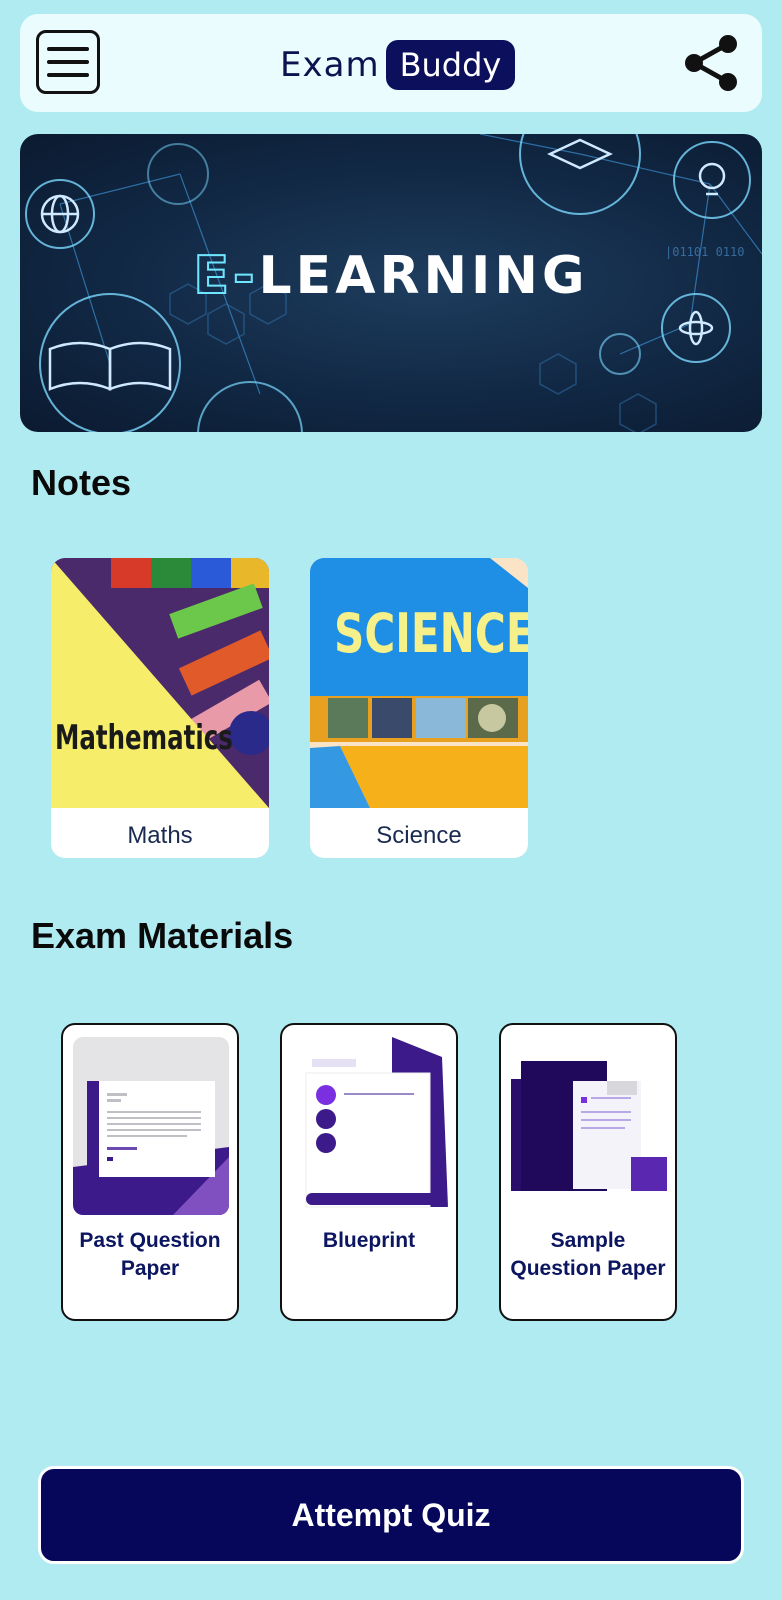 This screenshot has height=1600, width=782. I want to click on material-label-past-question-paper: Past Question Paper, so click(150, 1254).